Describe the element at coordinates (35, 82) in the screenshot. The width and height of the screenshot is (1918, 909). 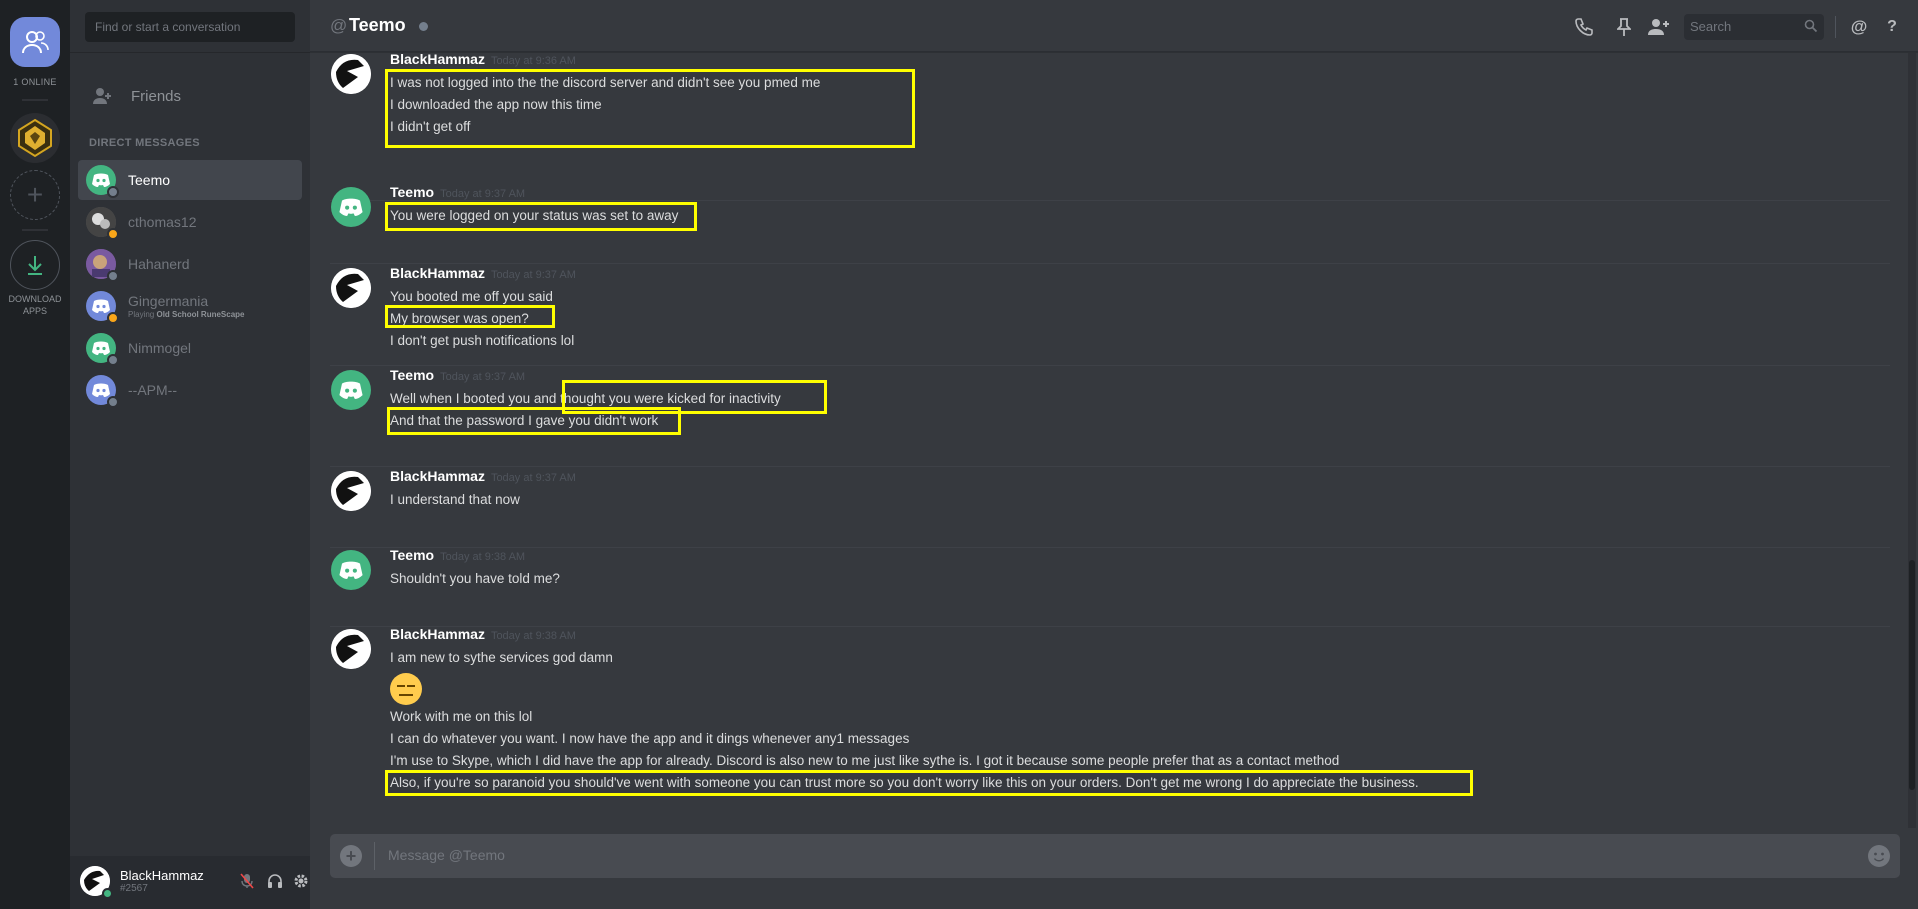
I see `online-count: 1 ONLINE` at that location.